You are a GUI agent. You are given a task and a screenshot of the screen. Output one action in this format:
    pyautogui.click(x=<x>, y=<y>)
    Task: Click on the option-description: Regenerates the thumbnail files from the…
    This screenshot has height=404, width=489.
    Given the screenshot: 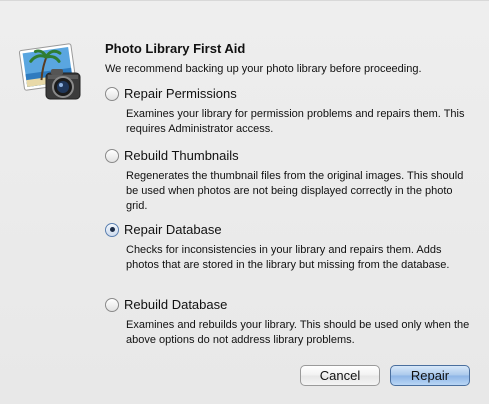 What is the action you would take?
    pyautogui.click(x=295, y=191)
    